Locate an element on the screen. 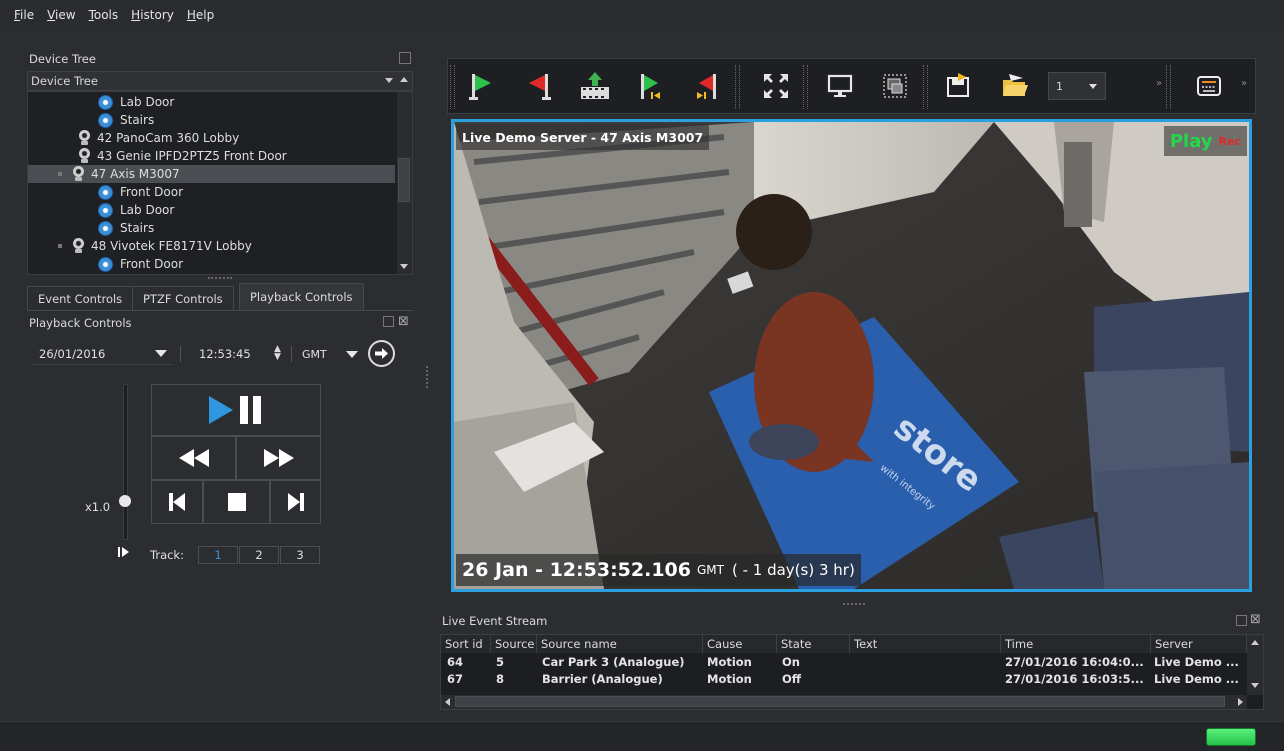  event-table-vscrollbar is located at coordinates (1255, 665).